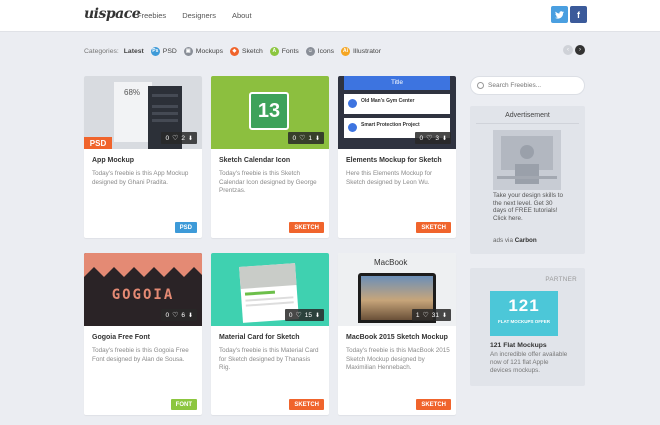 The image size is (660, 425). What do you see at coordinates (183, 138) in the screenshot?
I see `downloads-count: 2` at bounding box center [183, 138].